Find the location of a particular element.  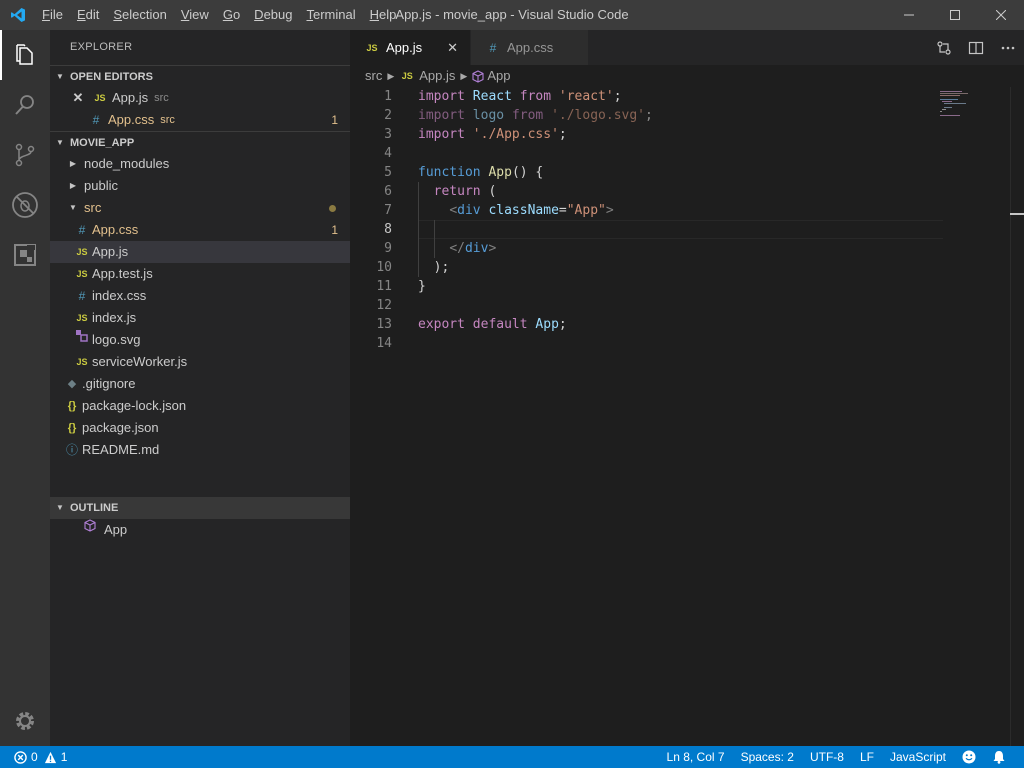

file-service-worker-js: JS serviceWorker.js is located at coordinates (200, 362).